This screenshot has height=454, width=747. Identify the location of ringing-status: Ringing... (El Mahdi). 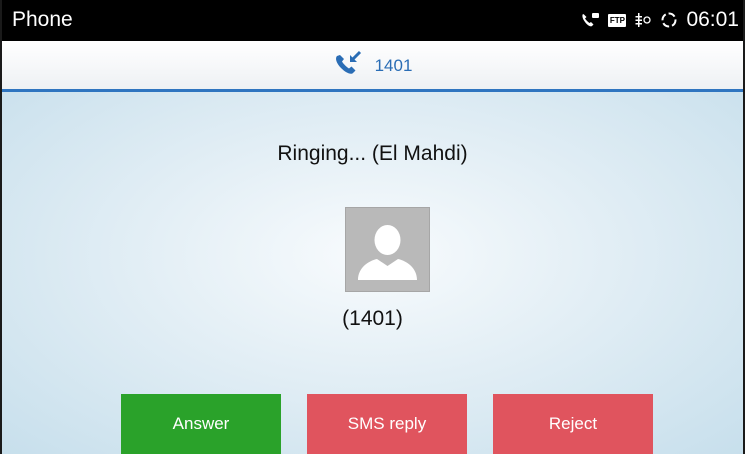
(372, 153).